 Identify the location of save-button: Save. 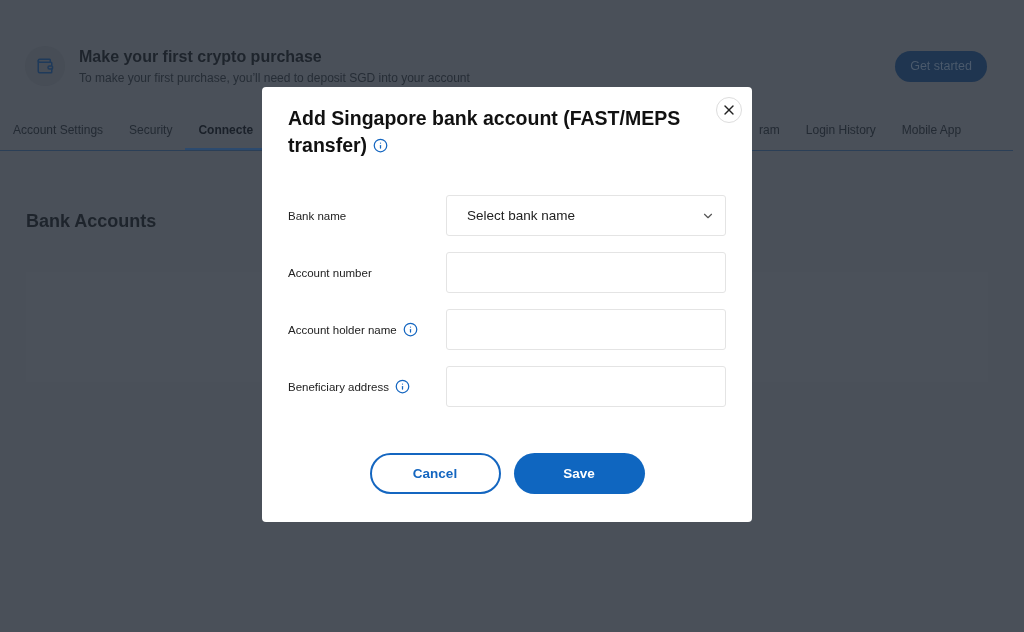
(579, 473).